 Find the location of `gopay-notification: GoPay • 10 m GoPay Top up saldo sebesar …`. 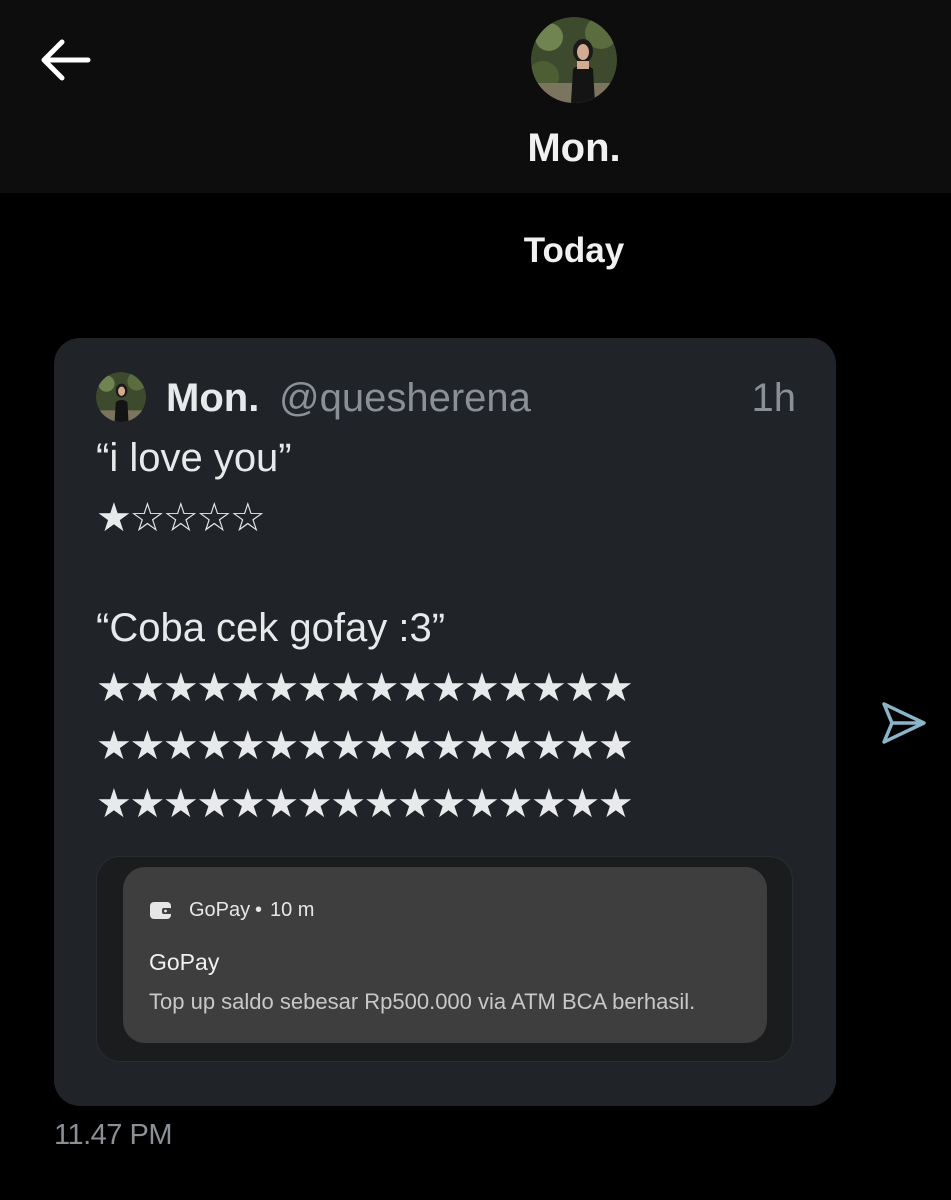

gopay-notification: GoPay • 10 m GoPay Top up saldo sebesar … is located at coordinates (445, 955).